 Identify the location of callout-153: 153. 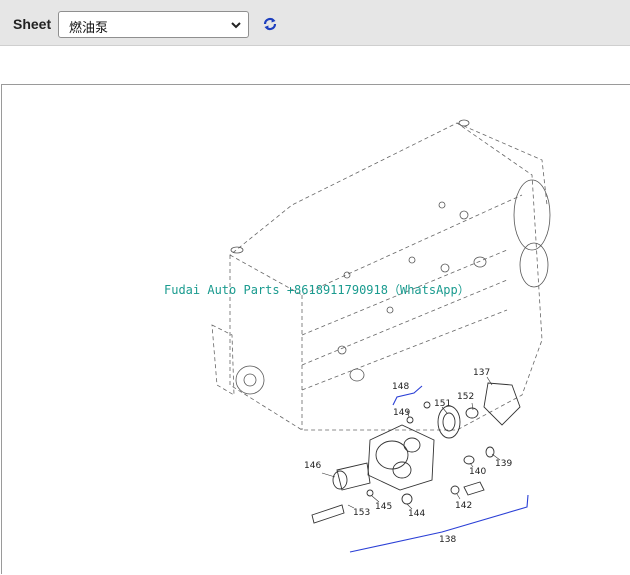
(361, 513).